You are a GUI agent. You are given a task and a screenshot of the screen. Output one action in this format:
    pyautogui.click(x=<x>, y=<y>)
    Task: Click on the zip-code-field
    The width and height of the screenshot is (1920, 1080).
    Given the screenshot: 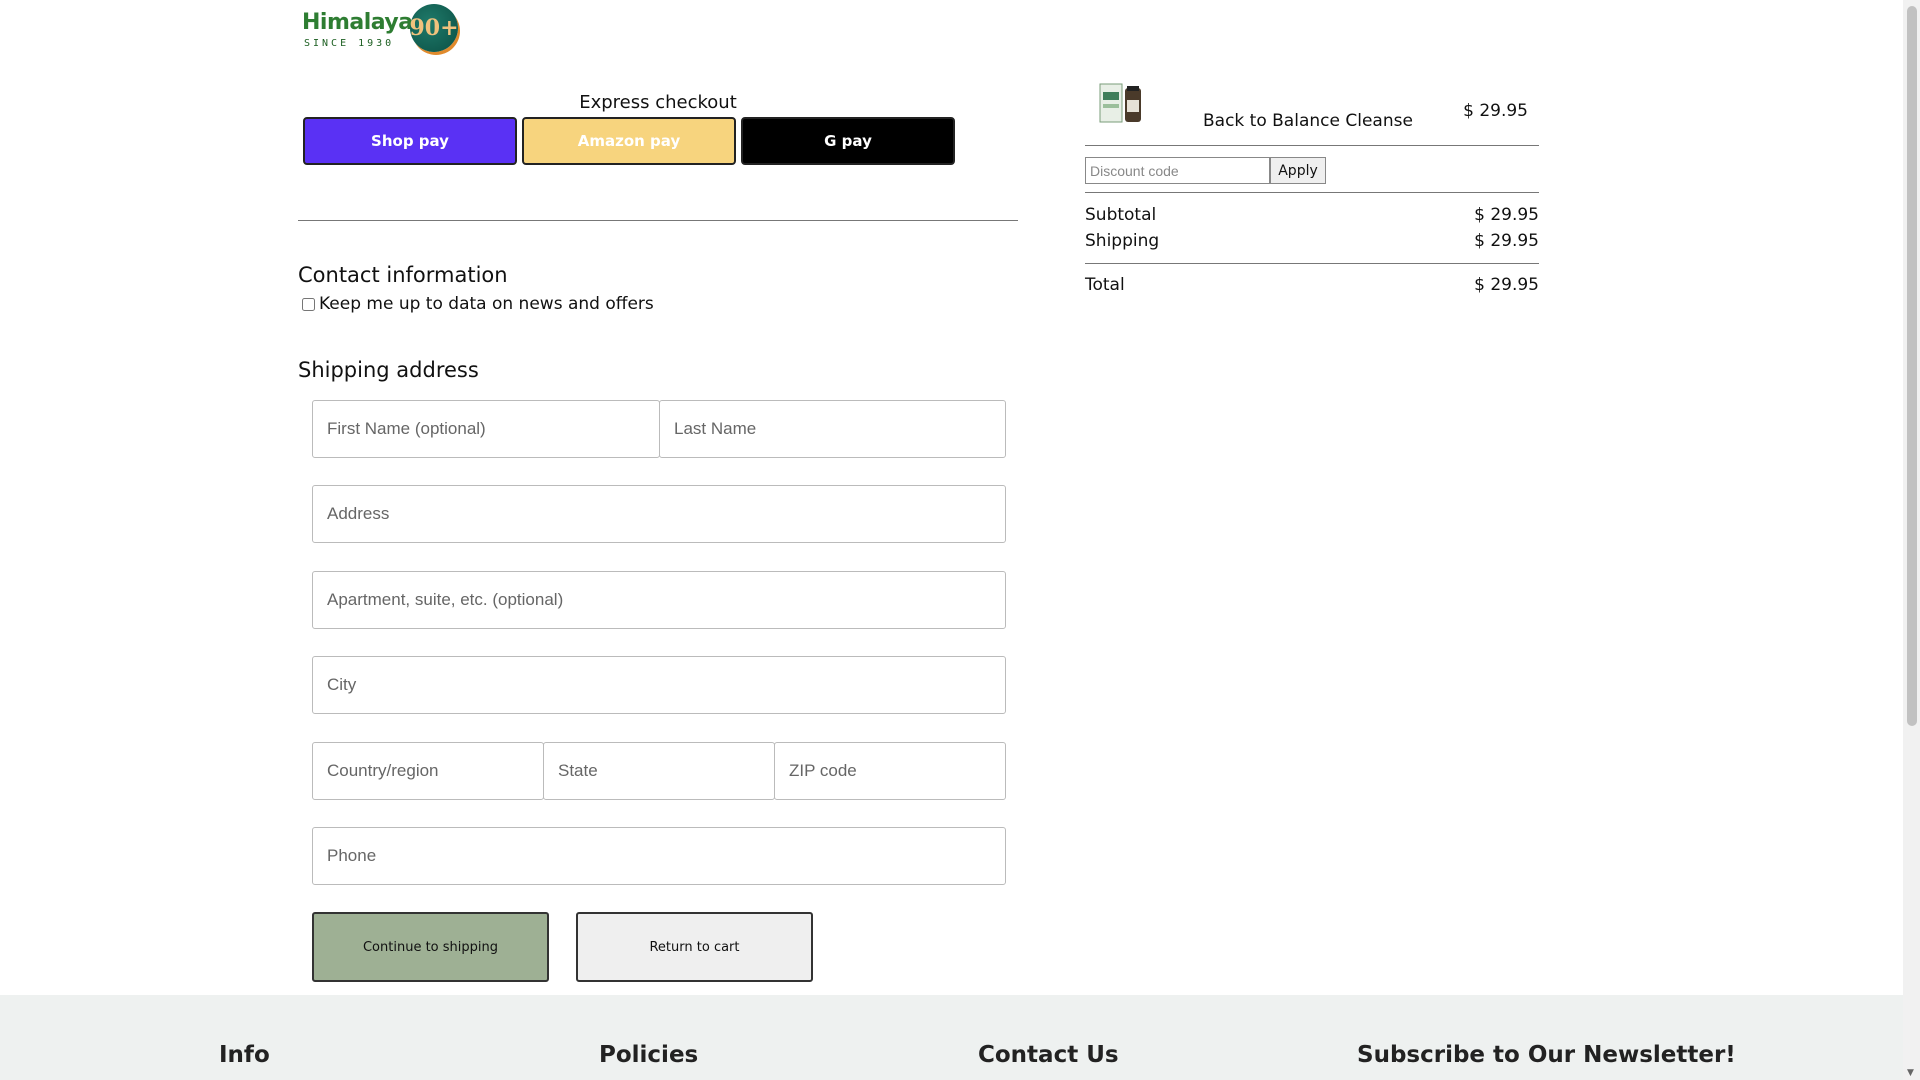 What is the action you would take?
    pyautogui.click(x=890, y=771)
    